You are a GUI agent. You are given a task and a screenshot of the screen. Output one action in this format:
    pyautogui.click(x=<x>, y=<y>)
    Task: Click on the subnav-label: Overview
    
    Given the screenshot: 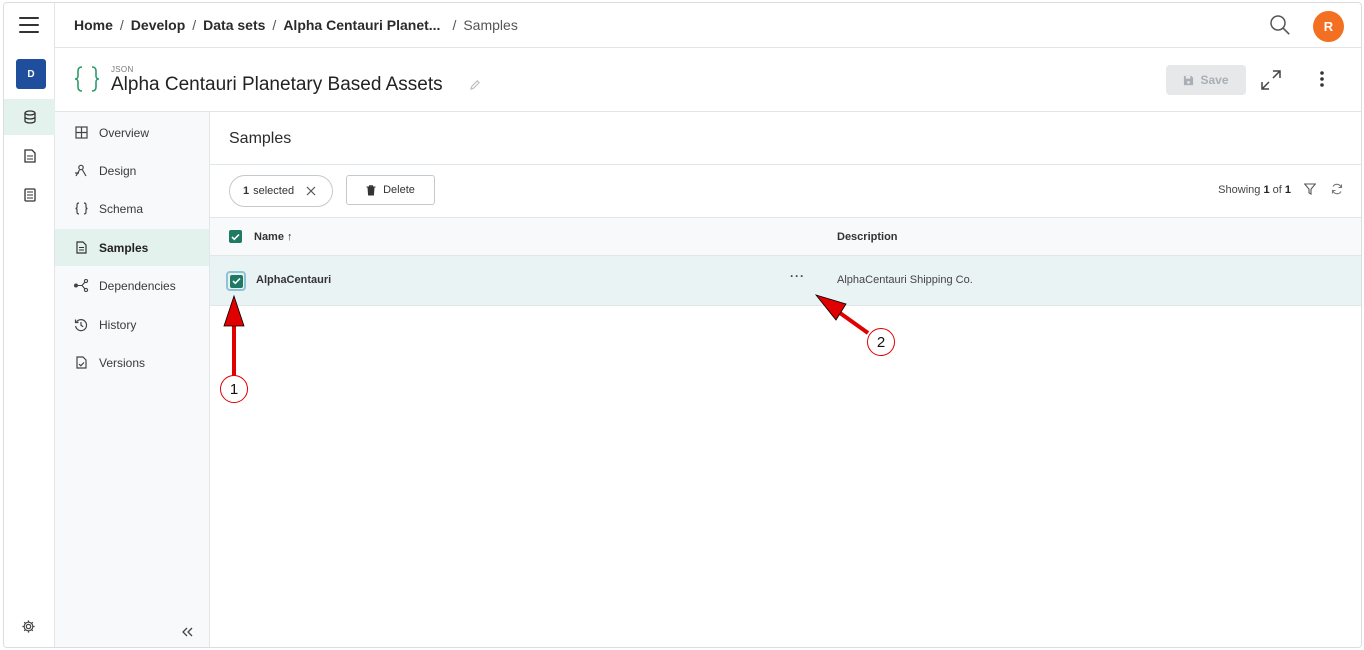 What is the action you would take?
    pyautogui.click(x=124, y=132)
    